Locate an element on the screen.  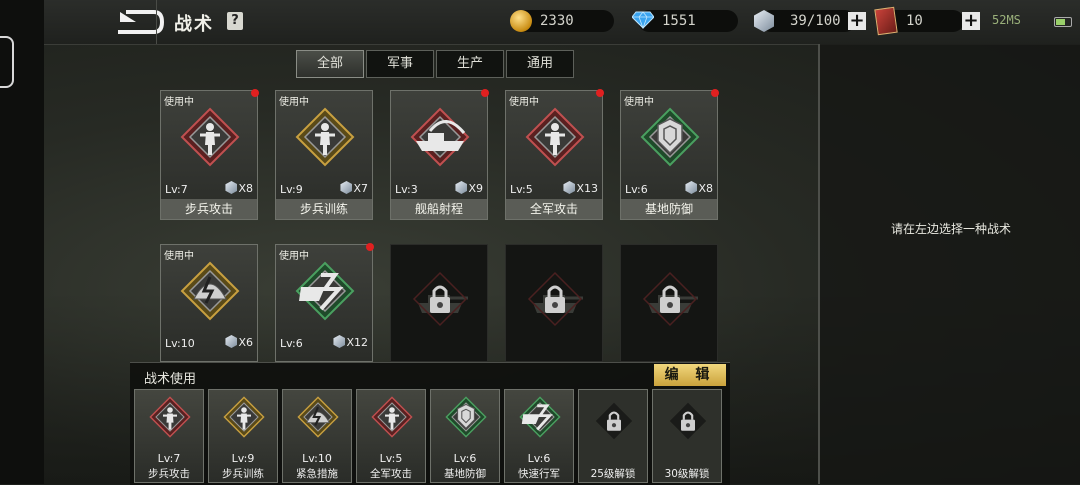
page-title: 战术 is located at coordinates (194, 24).